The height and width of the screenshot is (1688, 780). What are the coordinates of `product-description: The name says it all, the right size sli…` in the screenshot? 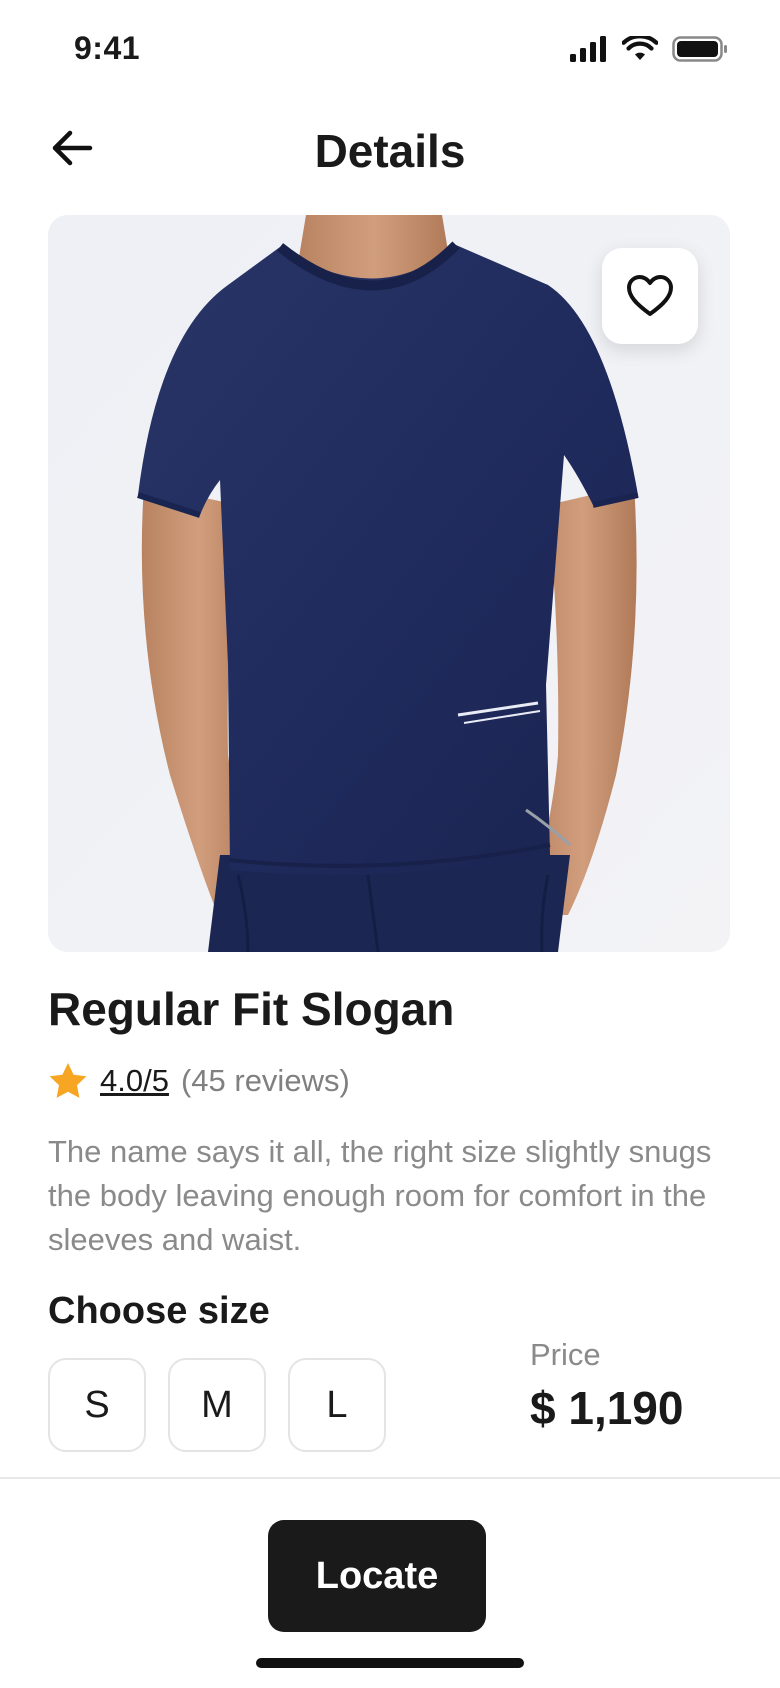 It's located at (380, 1195).